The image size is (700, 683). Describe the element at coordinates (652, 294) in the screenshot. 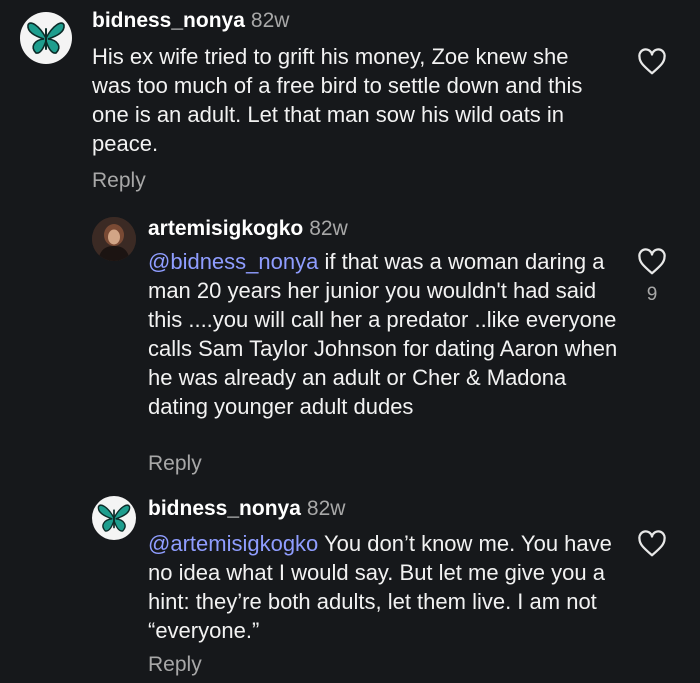

I see `like-count: 9` at that location.